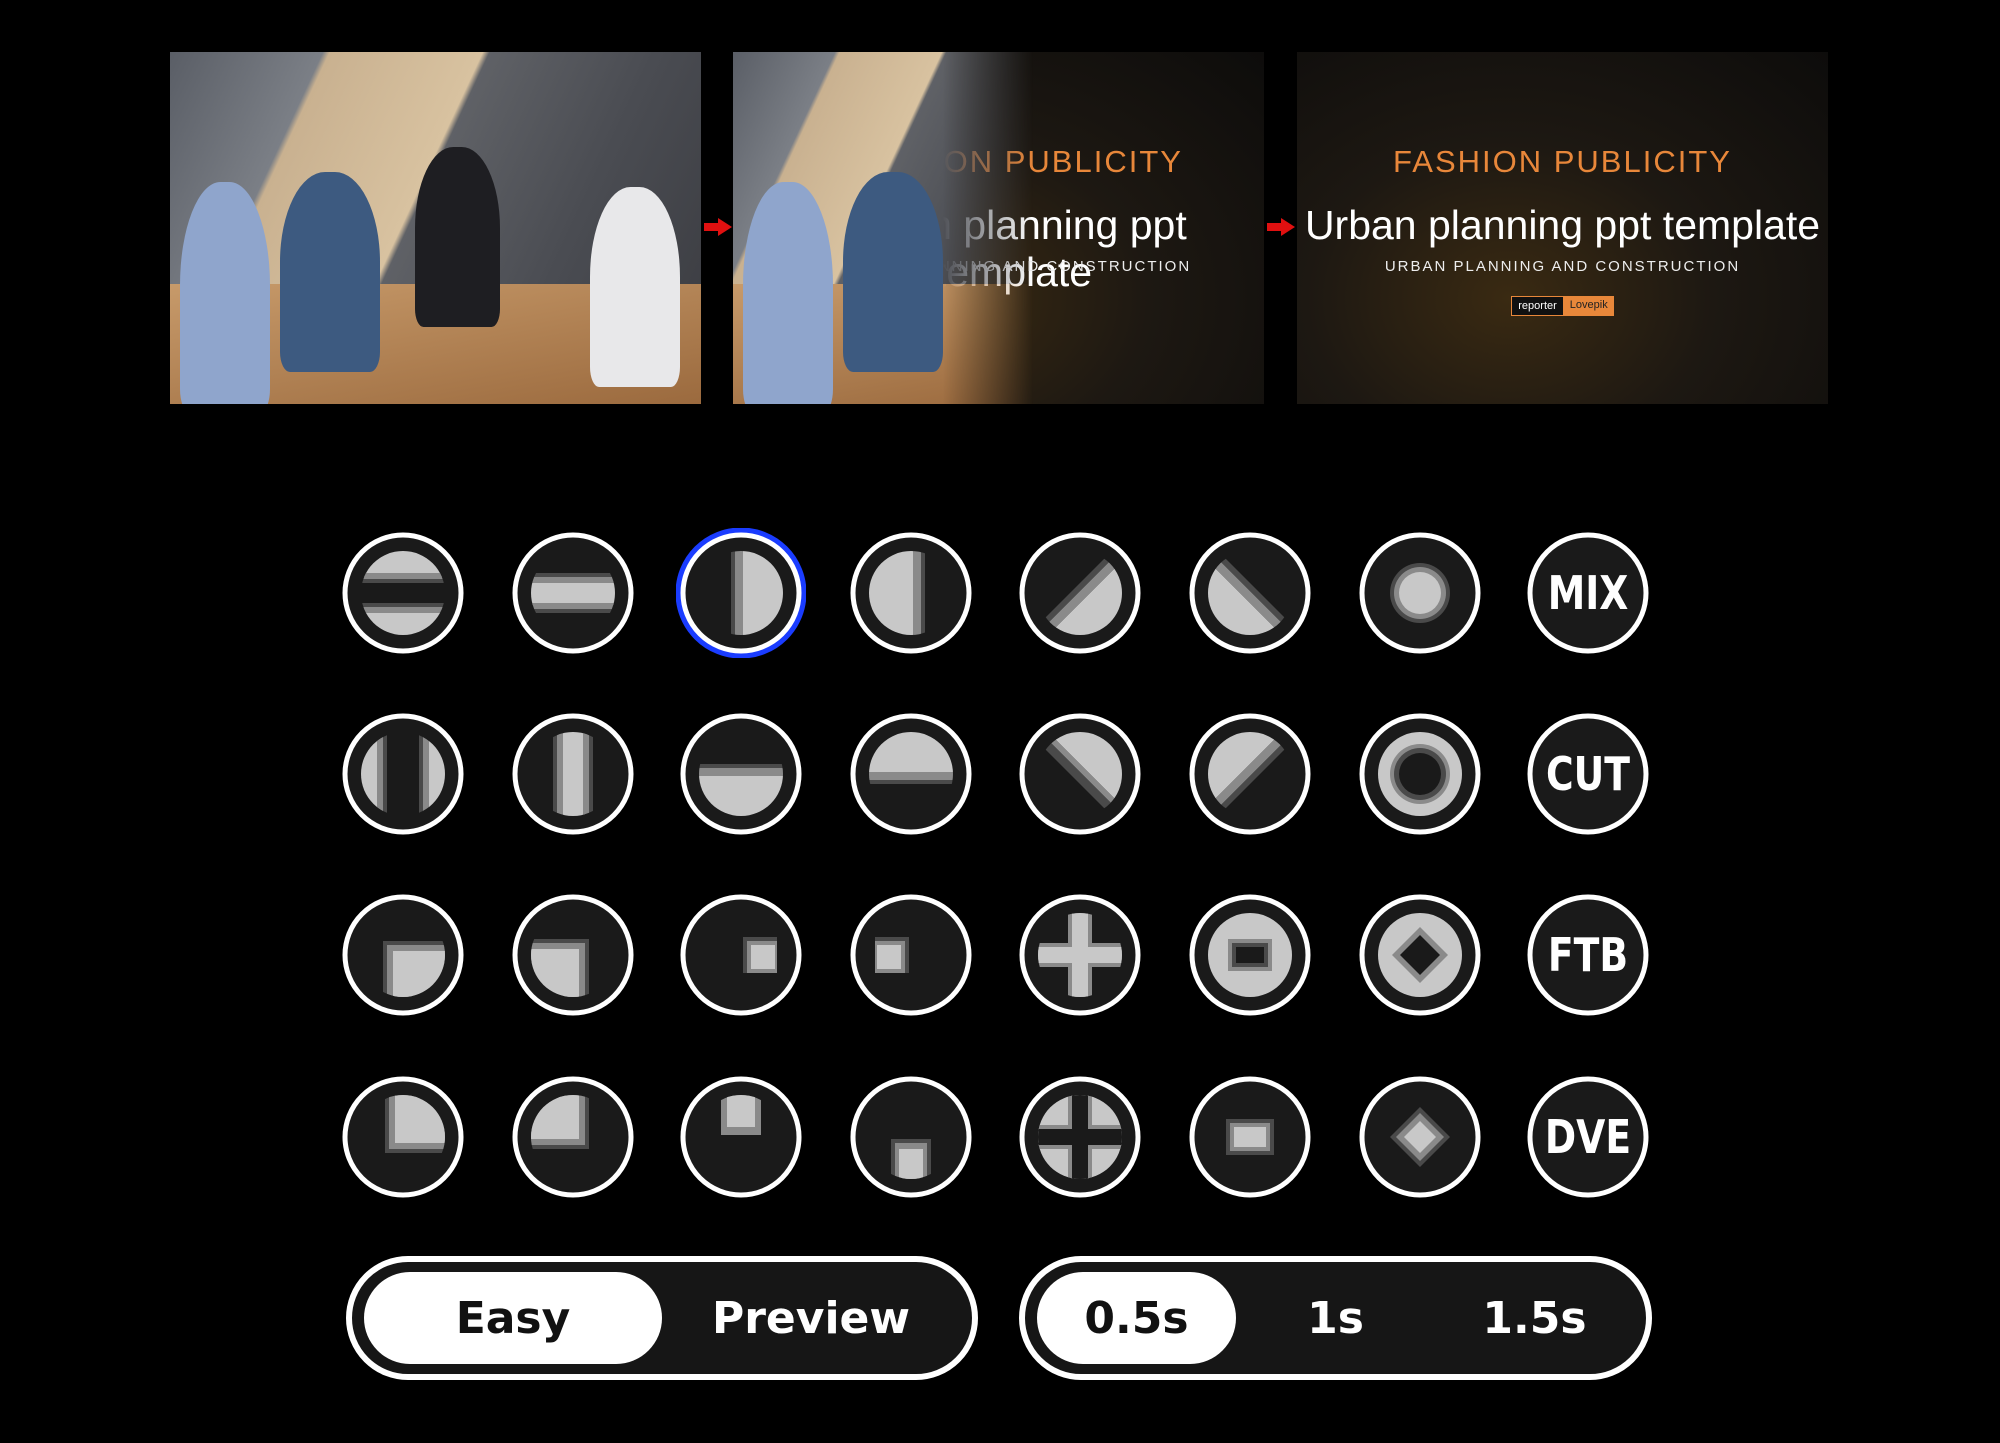 The image size is (2000, 1443). I want to click on wipe-horizontal-in-icon, so click(403, 593).